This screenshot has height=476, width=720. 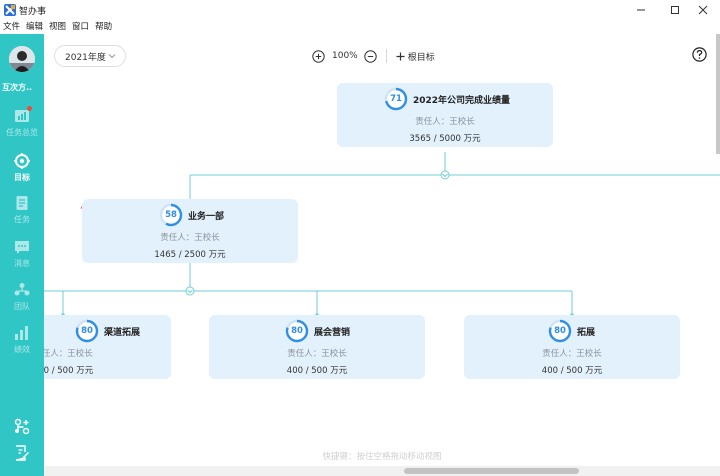 I want to click on title-bar: 智办事, so click(x=360, y=10).